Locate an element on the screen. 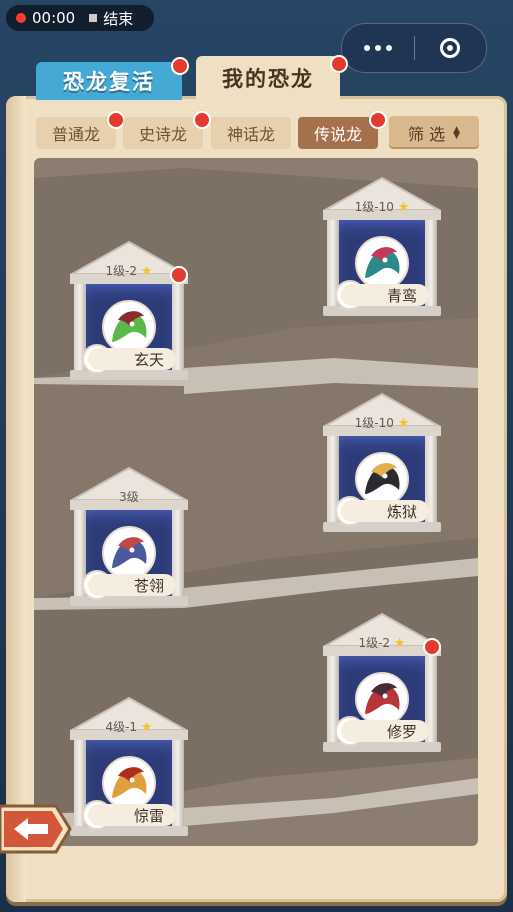 This screenshot has width=513, height=912. subtab-epic-dot is located at coordinates (202, 120).